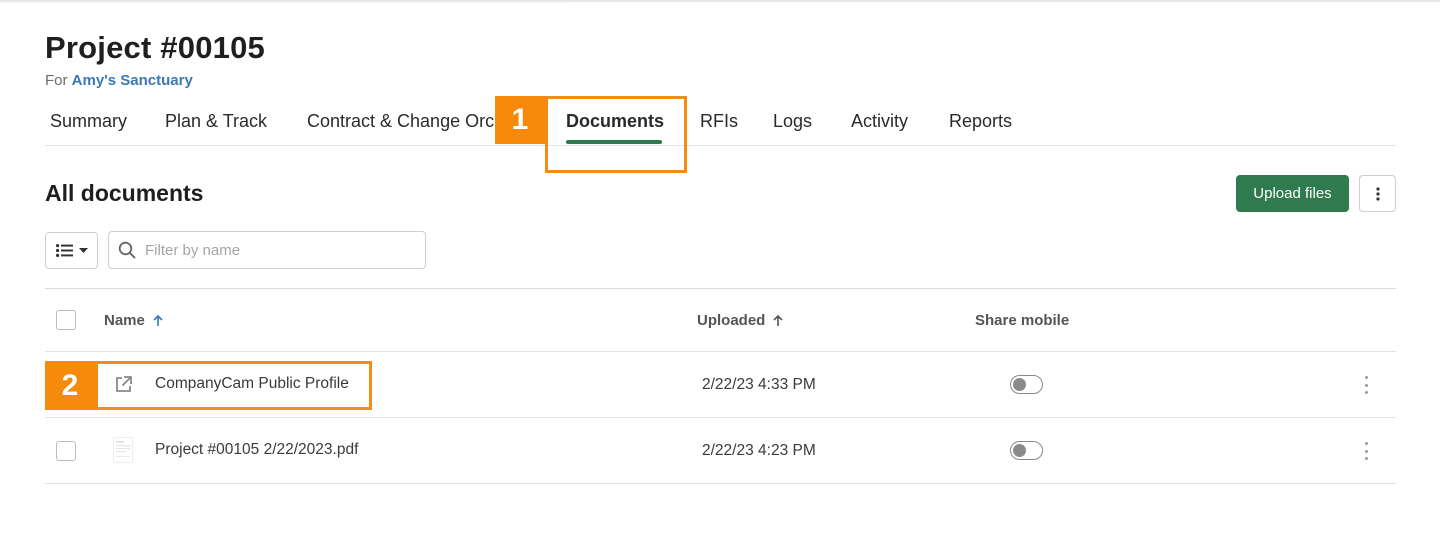  What do you see at coordinates (720, 288) in the screenshot?
I see `table-top-border` at bounding box center [720, 288].